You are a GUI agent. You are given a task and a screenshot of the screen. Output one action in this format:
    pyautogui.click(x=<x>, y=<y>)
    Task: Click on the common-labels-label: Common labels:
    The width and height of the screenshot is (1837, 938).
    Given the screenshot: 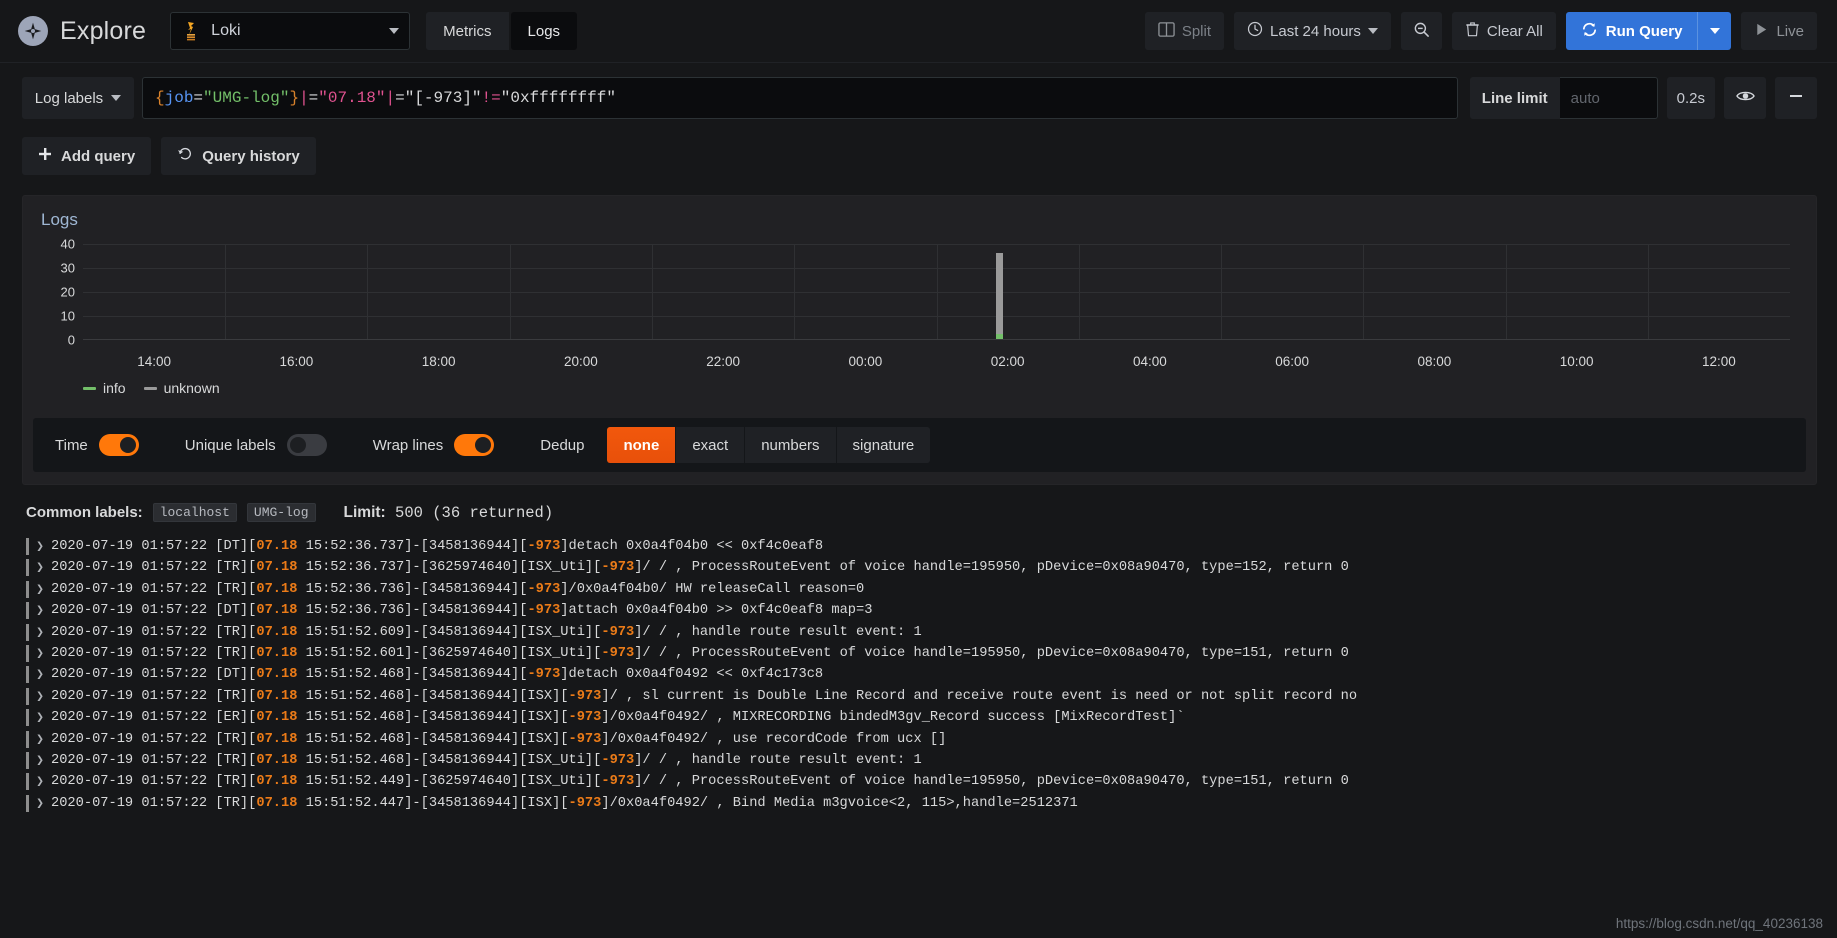 What is the action you would take?
    pyautogui.click(x=84, y=512)
    